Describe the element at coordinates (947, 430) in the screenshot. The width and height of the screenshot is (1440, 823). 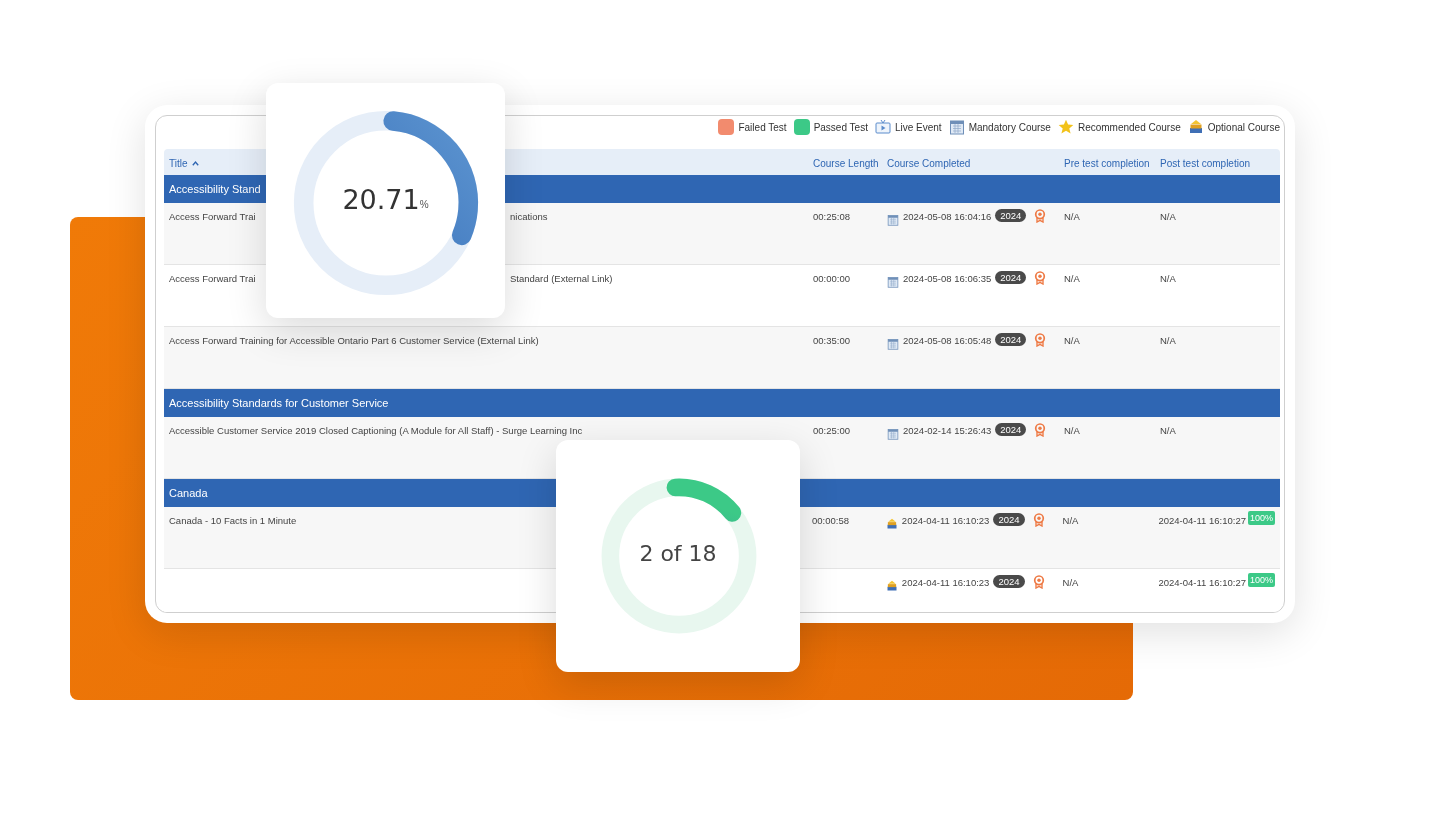
I see `completion-date: 2024-02-14 15:26:43` at that location.